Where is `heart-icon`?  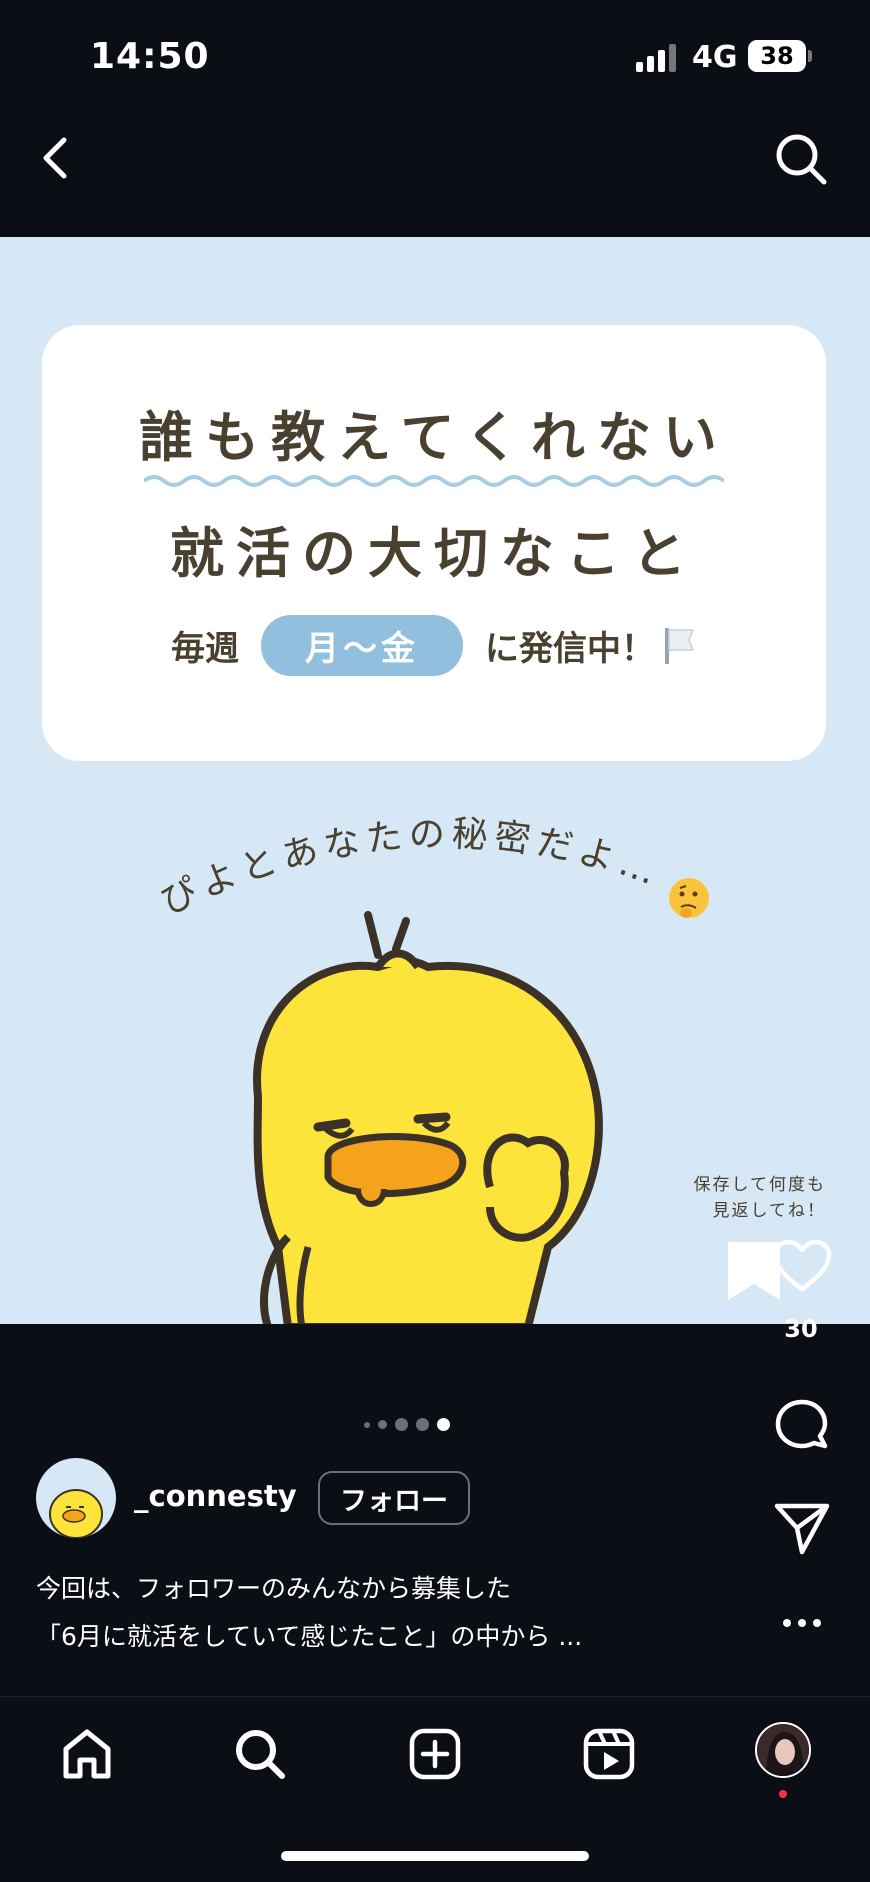 heart-icon is located at coordinates (802, 1265).